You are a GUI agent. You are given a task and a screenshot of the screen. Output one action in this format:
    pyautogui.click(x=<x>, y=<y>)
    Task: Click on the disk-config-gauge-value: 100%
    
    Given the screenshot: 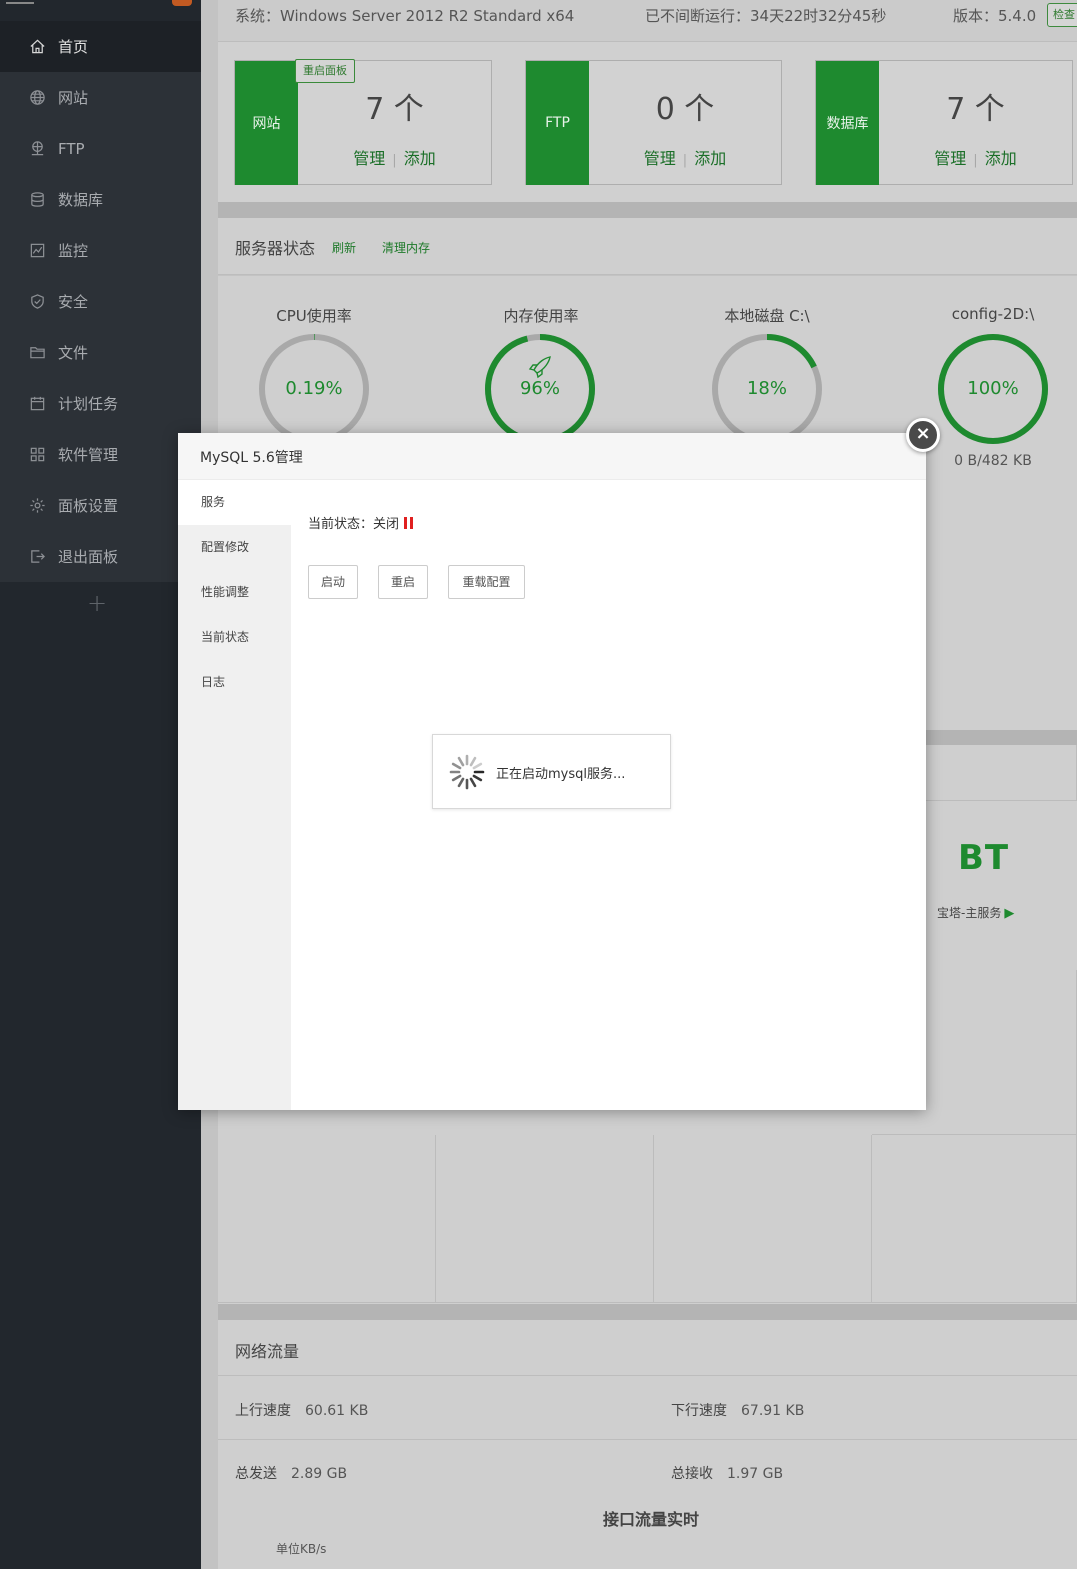 What is the action you would take?
    pyautogui.click(x=993, y=388)
    